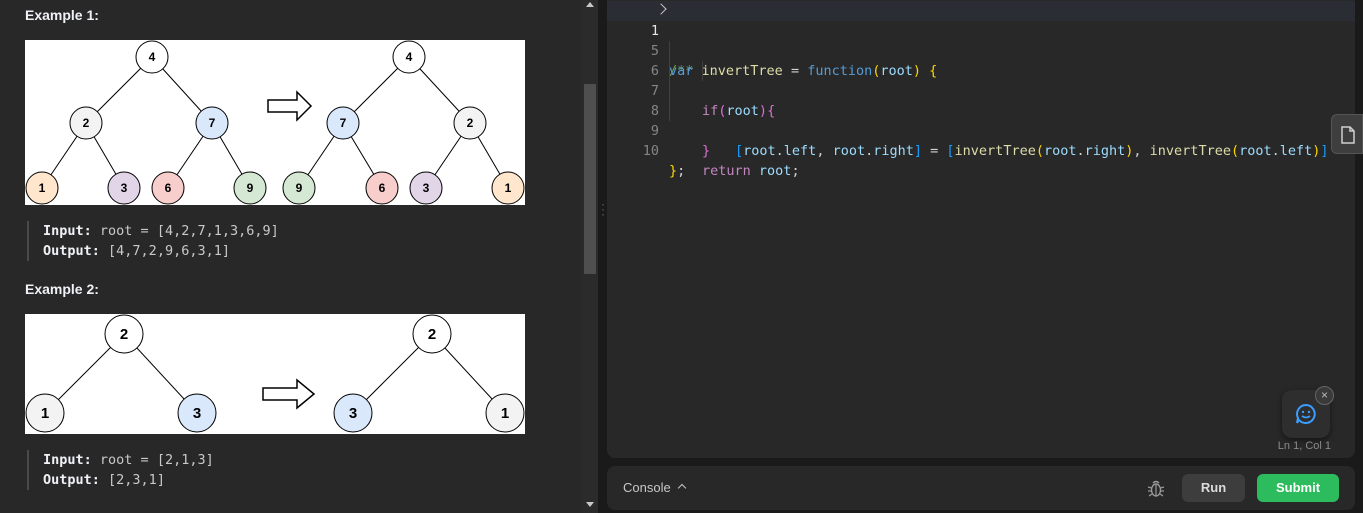 The width and height of the screenshot is (1363, 513). I want to click on description-scrollbar, so click(590, 256).